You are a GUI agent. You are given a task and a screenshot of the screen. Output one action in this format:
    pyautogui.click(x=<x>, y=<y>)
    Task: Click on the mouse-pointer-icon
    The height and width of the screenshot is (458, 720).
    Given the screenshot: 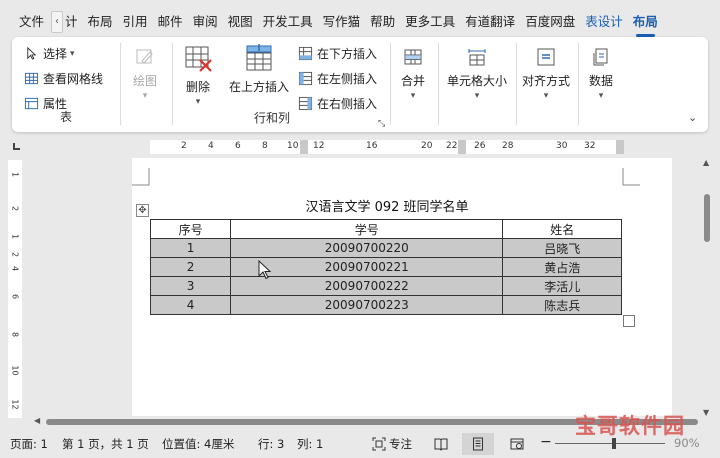 What is the action you would take?
    pyautogui.click(x=265, y=270)
    